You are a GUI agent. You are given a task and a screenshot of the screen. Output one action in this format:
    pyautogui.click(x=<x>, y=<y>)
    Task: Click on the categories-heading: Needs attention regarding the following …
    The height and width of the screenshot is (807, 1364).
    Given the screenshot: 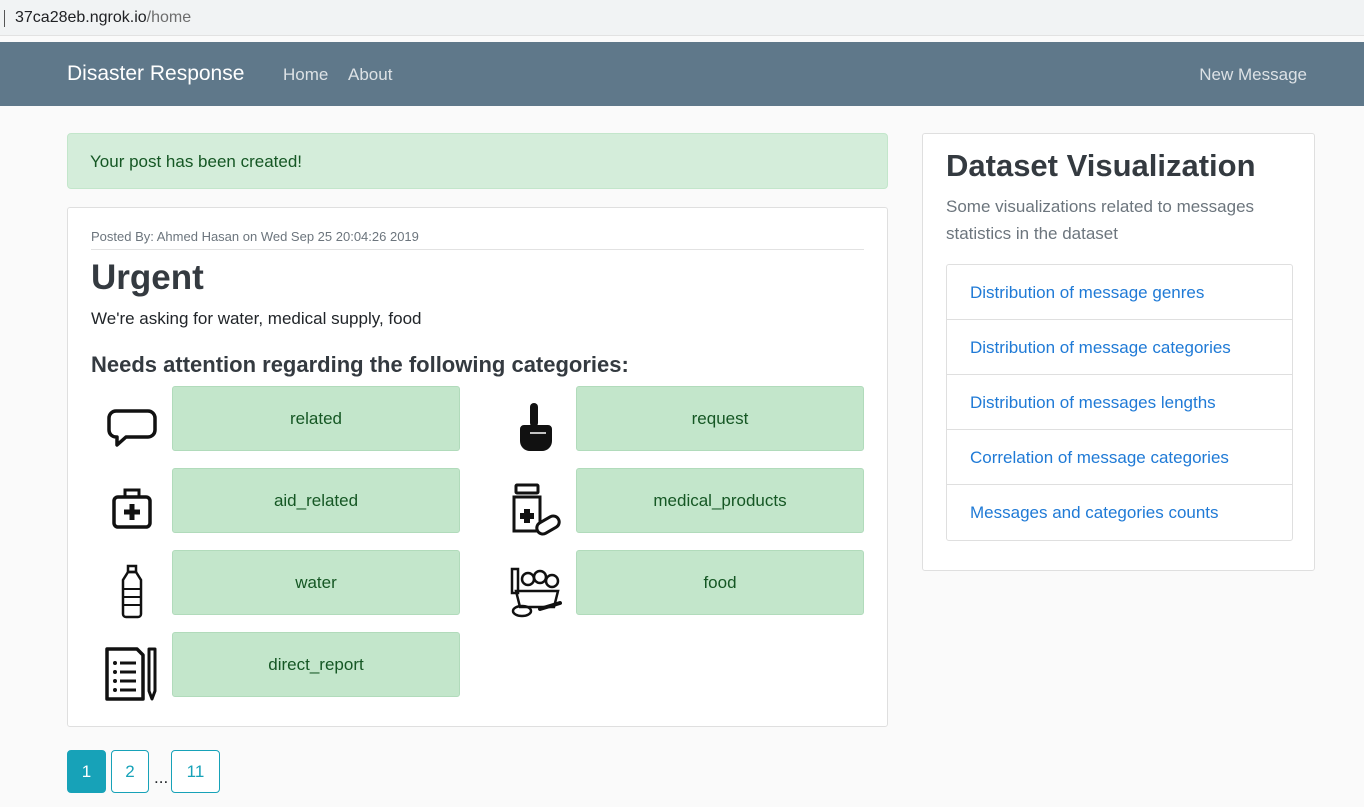 What is the action you would take?
    pyautogui.click(x=360, y=364)
    